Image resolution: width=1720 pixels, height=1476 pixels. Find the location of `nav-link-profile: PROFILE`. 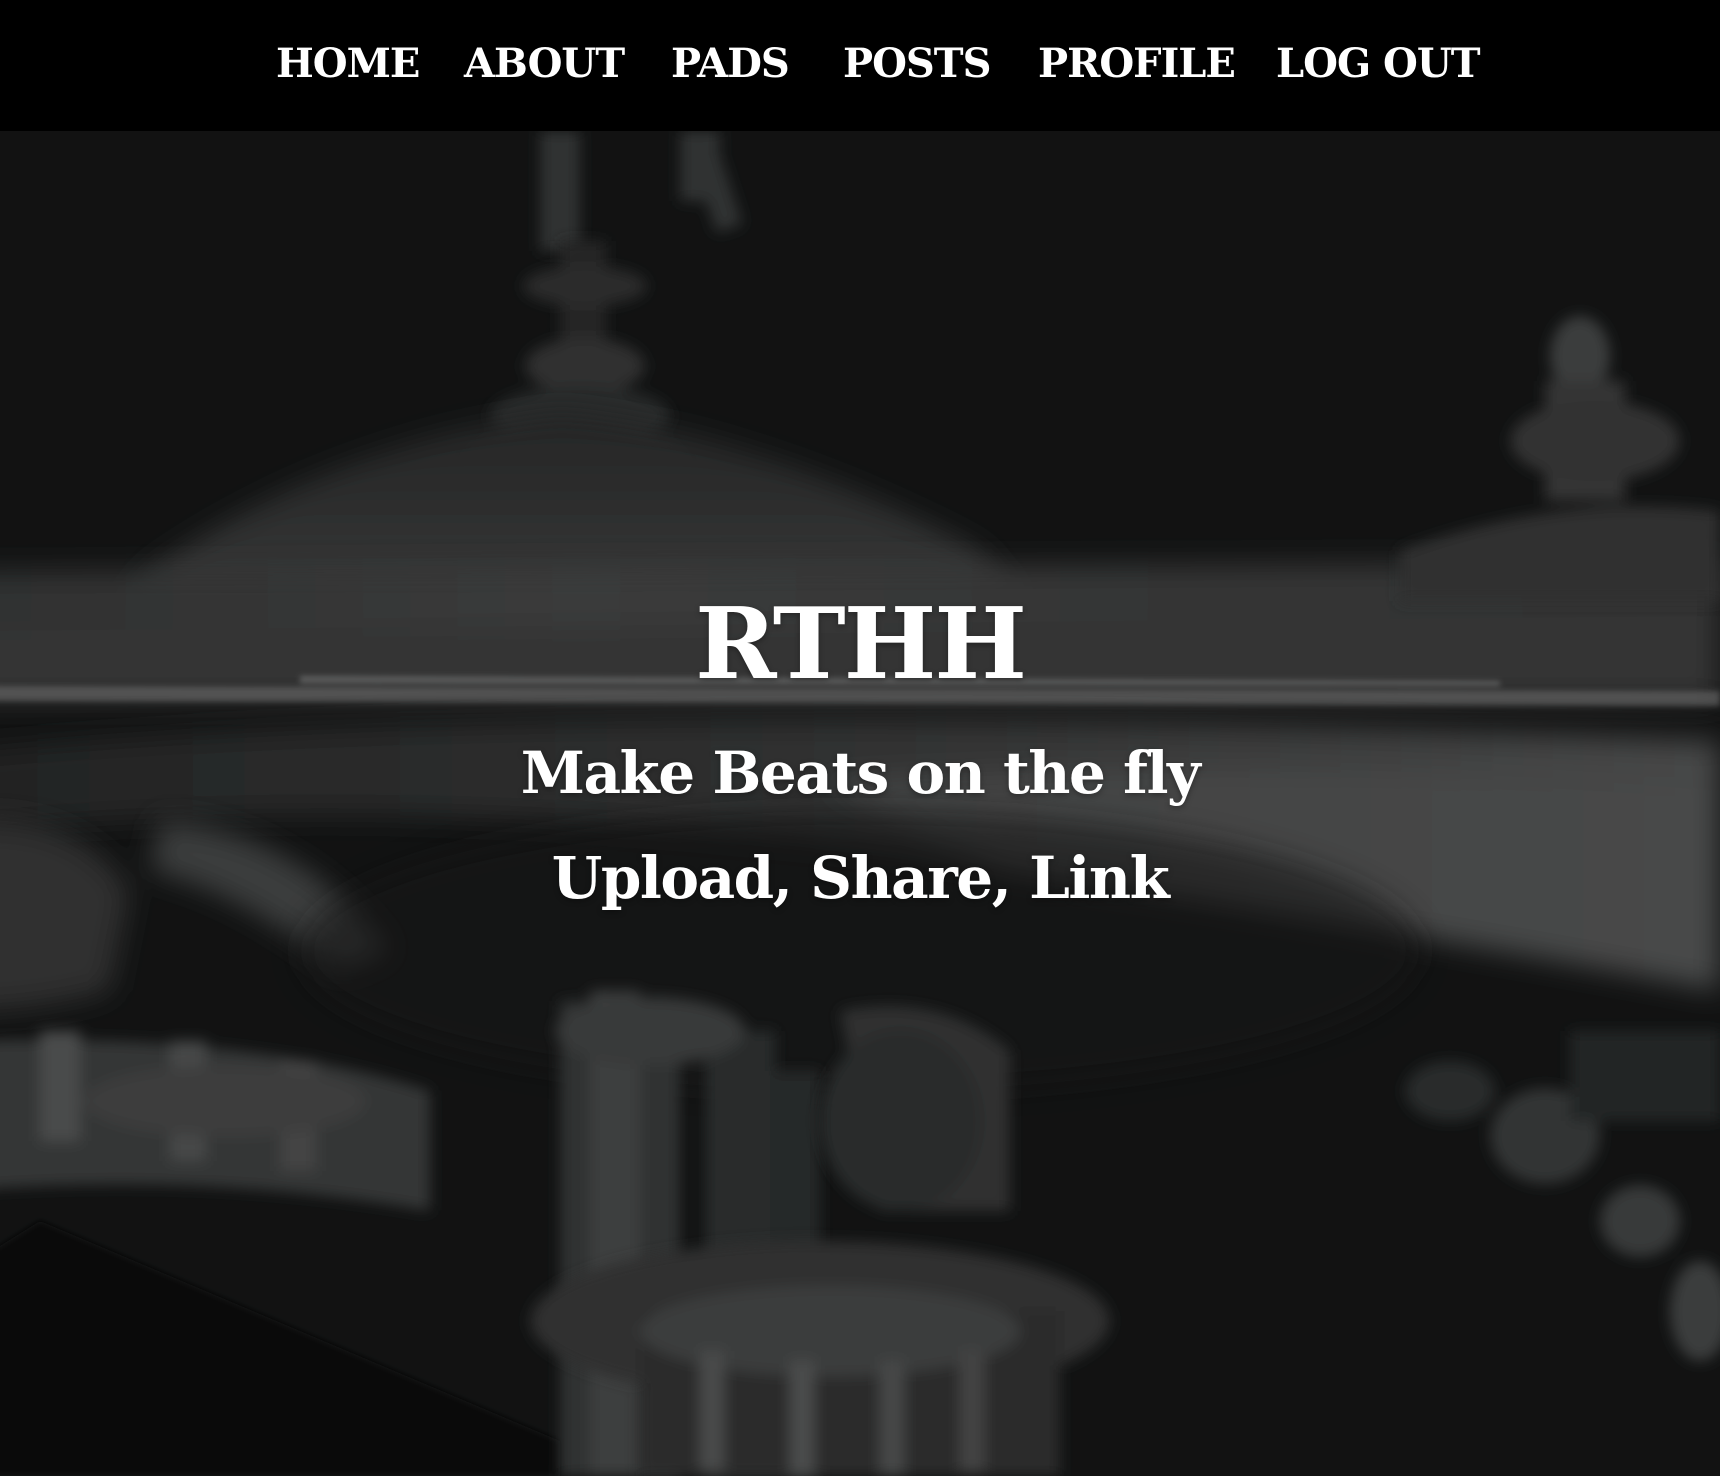

nav-link-profile: PROFILE is located at coordinates (1137, 64).